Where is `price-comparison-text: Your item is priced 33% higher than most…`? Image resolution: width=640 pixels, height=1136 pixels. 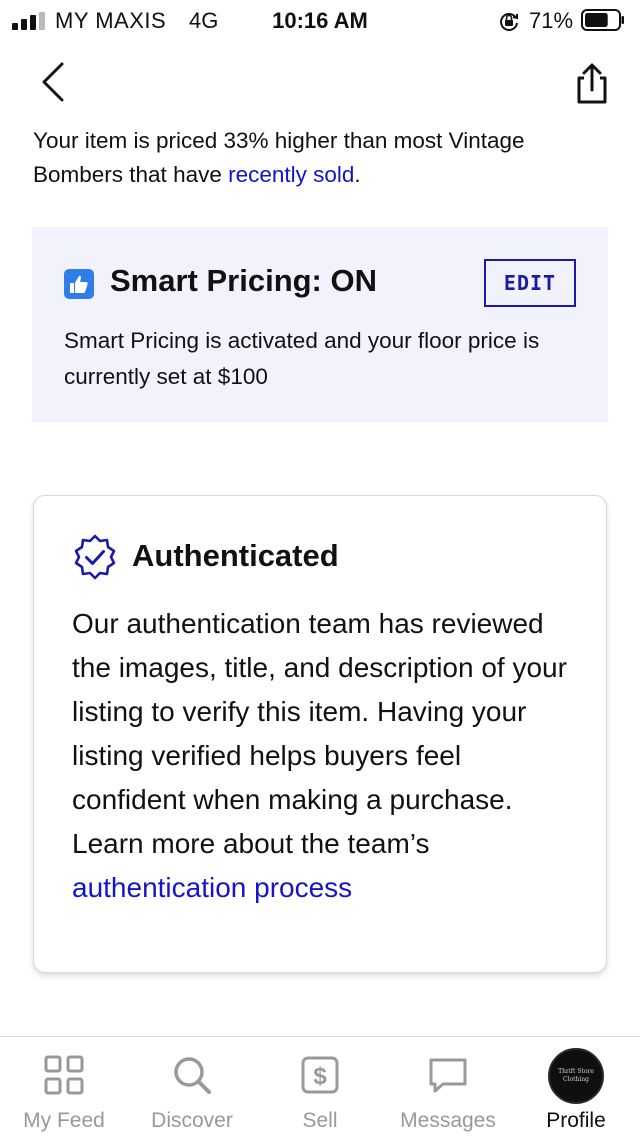 price-comparison-text: Your item is priced 33% higher than most… is located at coordinates (318, 158).